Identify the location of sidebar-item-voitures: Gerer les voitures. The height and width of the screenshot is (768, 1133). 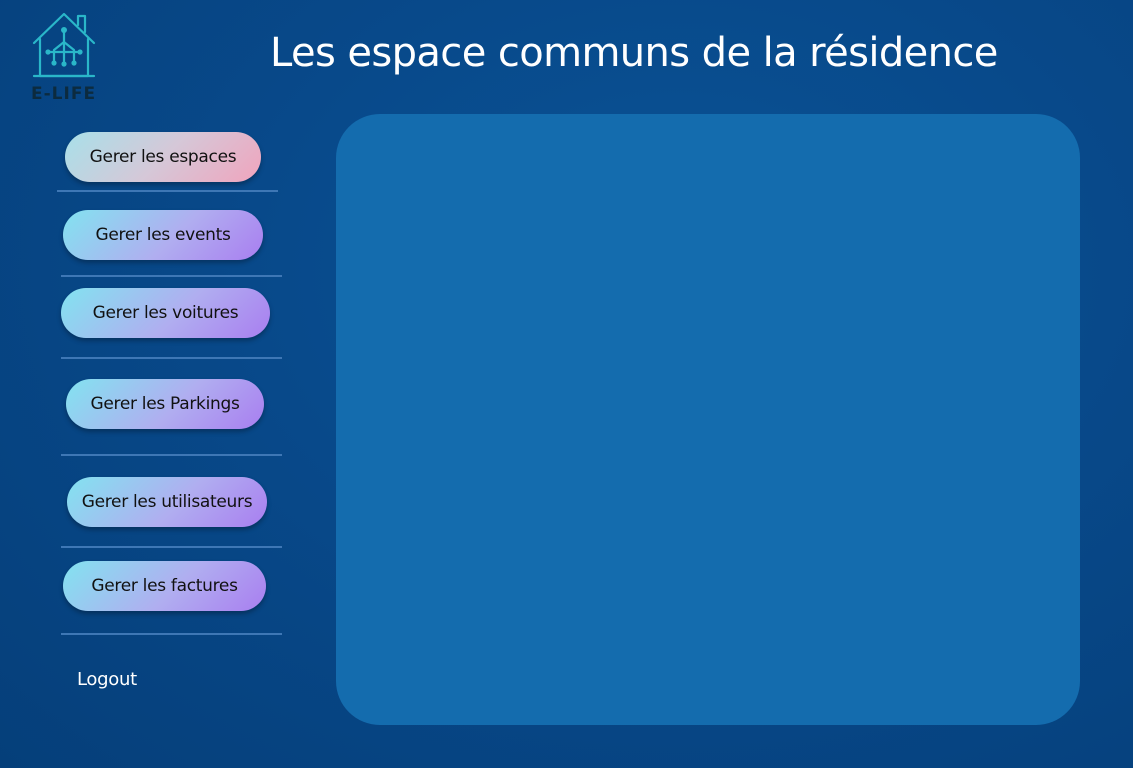
(165, 313).